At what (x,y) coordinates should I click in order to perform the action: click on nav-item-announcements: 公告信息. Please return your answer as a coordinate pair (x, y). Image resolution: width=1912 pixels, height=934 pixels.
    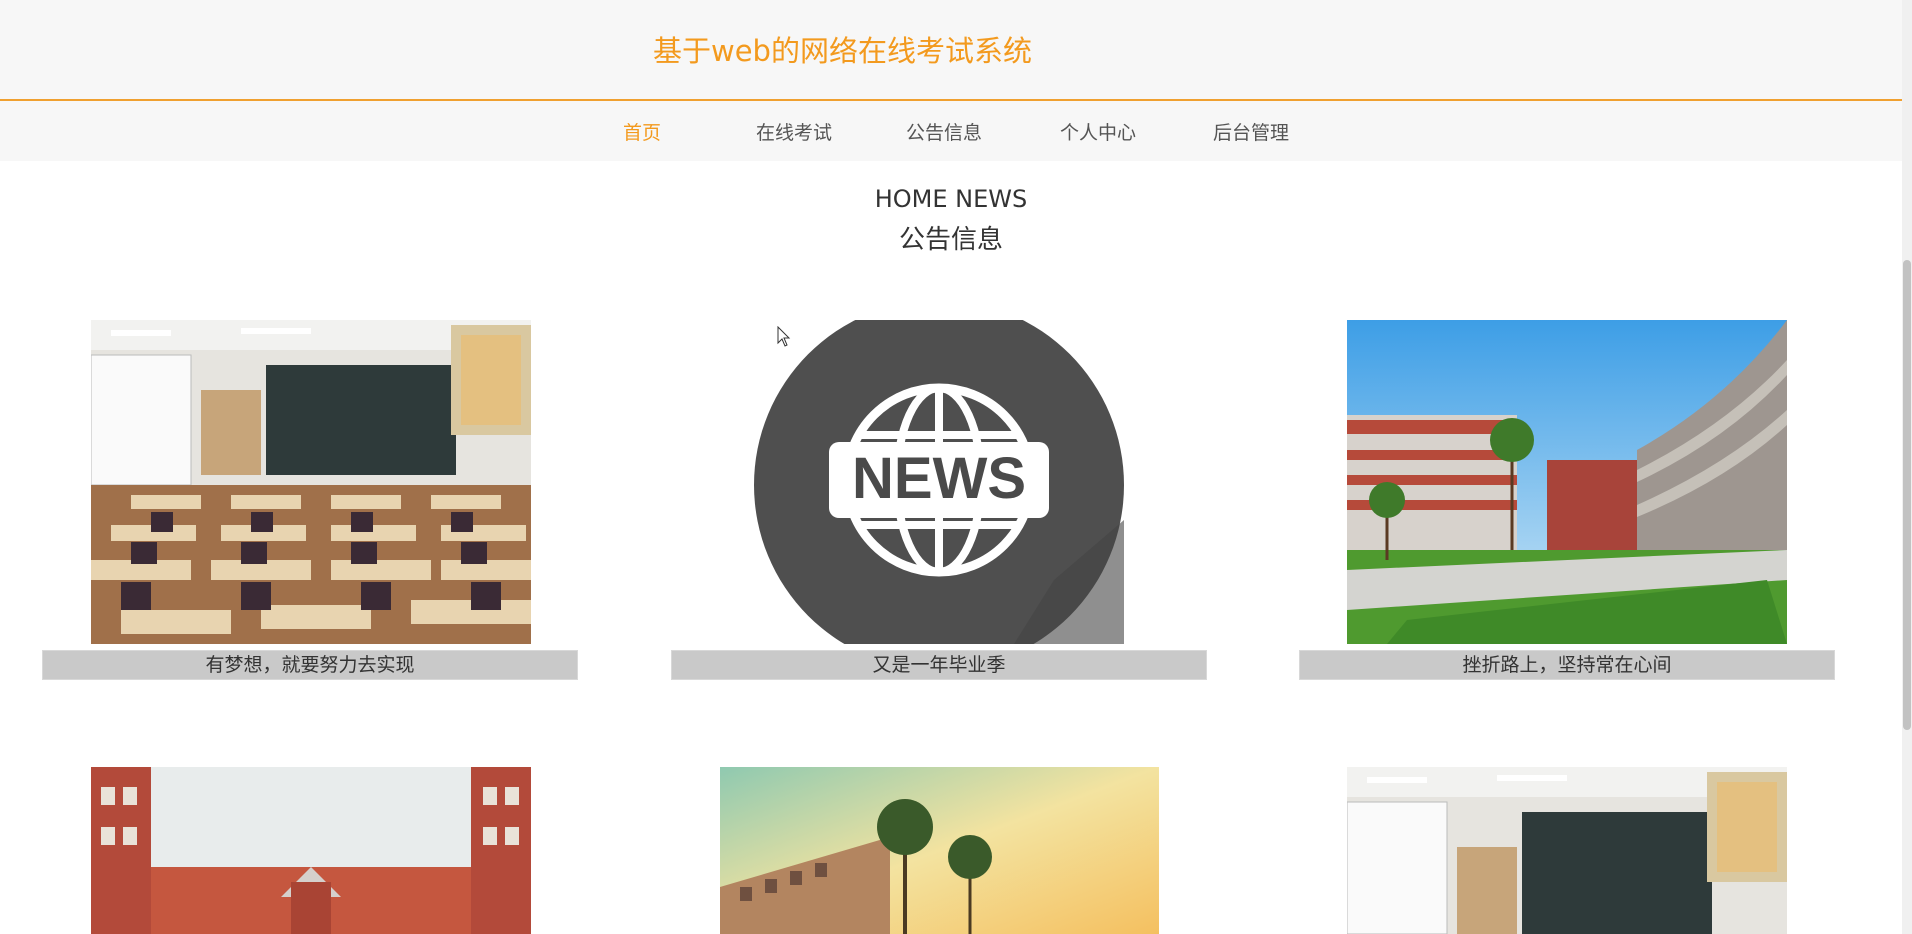
    Looking at the image, I should click on (944, 131).